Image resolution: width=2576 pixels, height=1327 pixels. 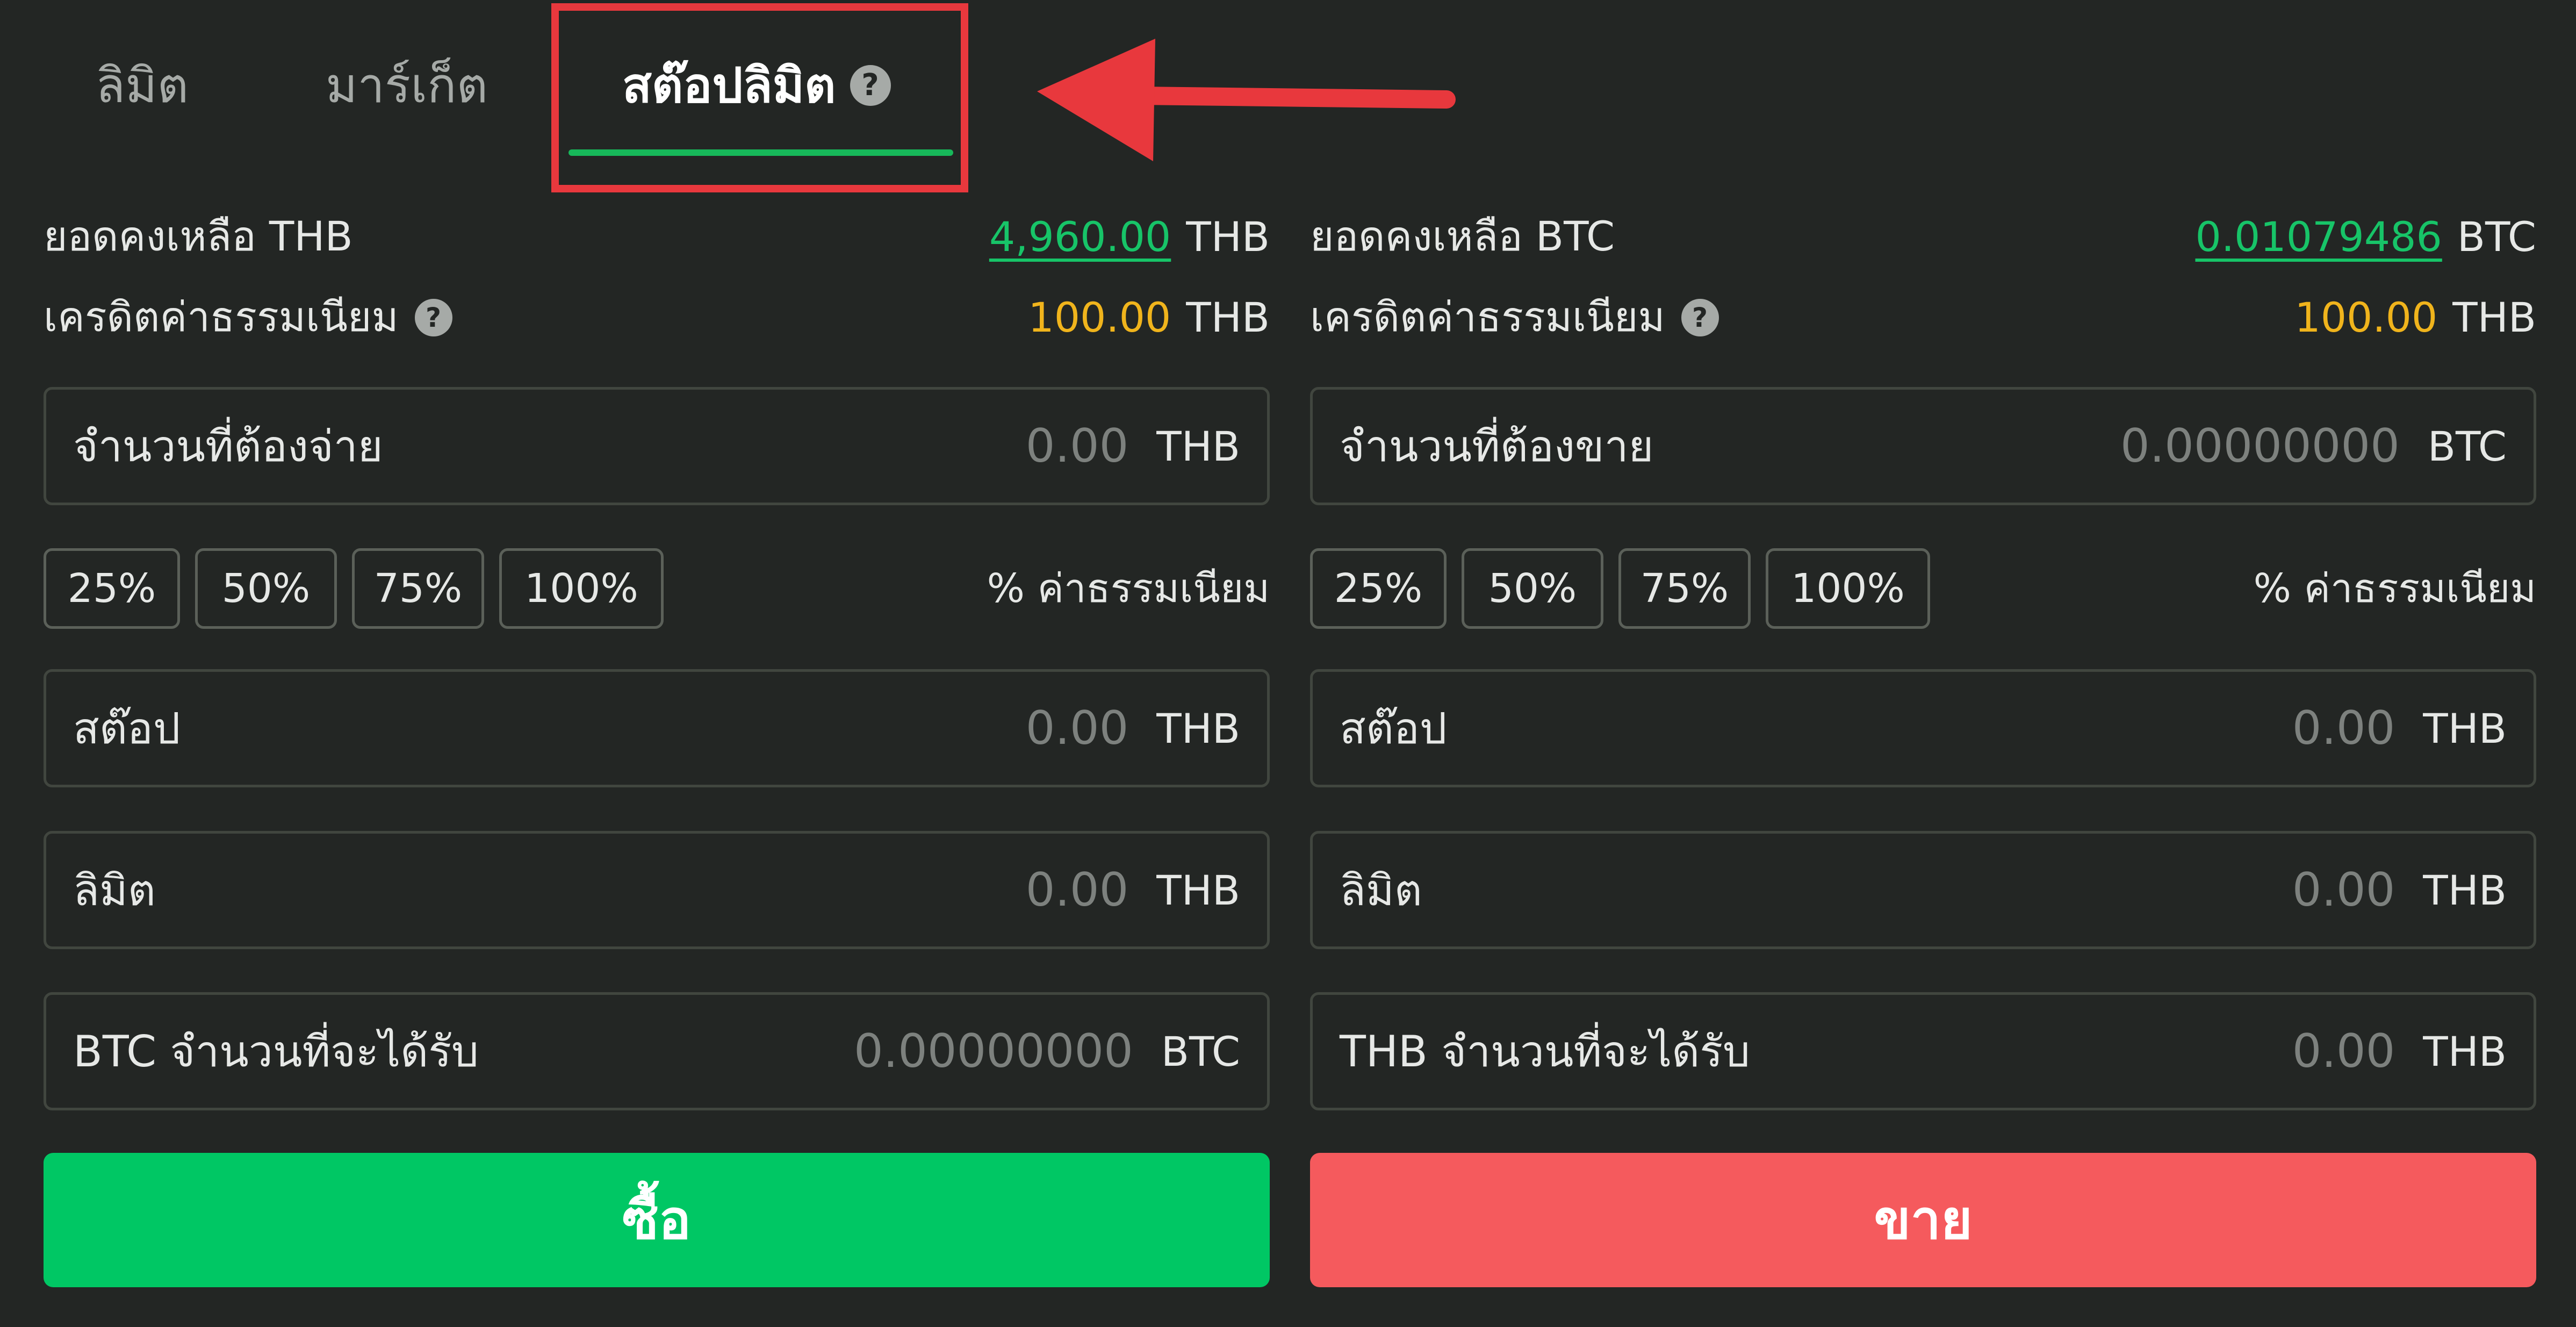 I want to click on sell-limit-field: ลิมิต 0.00 THB, so click(x=1923, y=890).